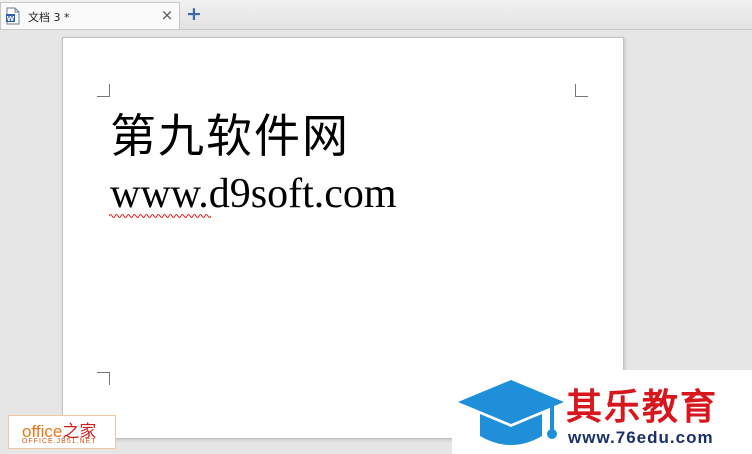 This screenshot has height=454, width=752. What do you see at coordinates (376, 15) in the screenshot?
I see `tab-bar: W 文档 3 * × +` at bounding box center [376, 15].